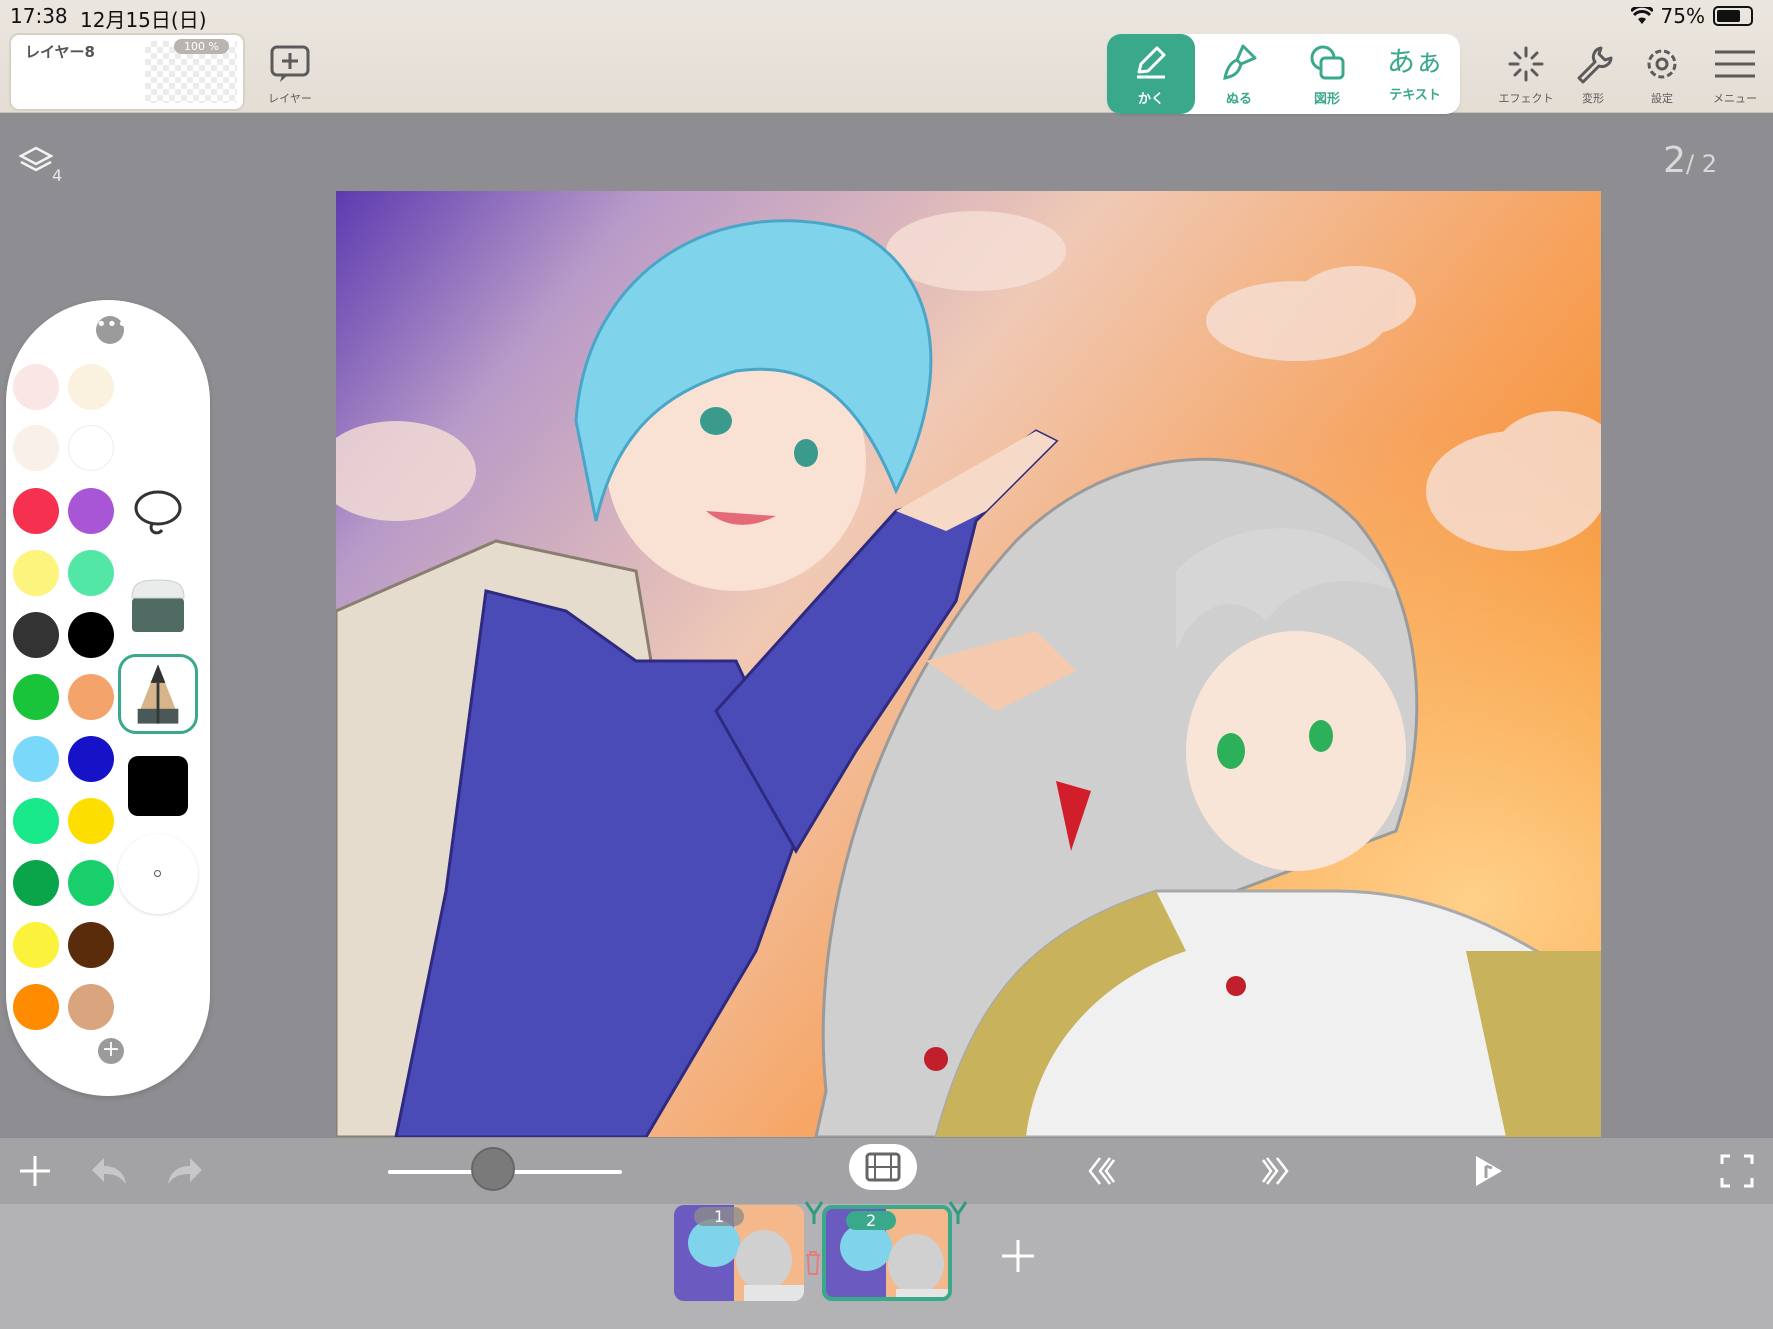  What do you see at coordinates (158, 605) in the screenshot?
I see `eraser-icon` at bounding box center [158, 605].